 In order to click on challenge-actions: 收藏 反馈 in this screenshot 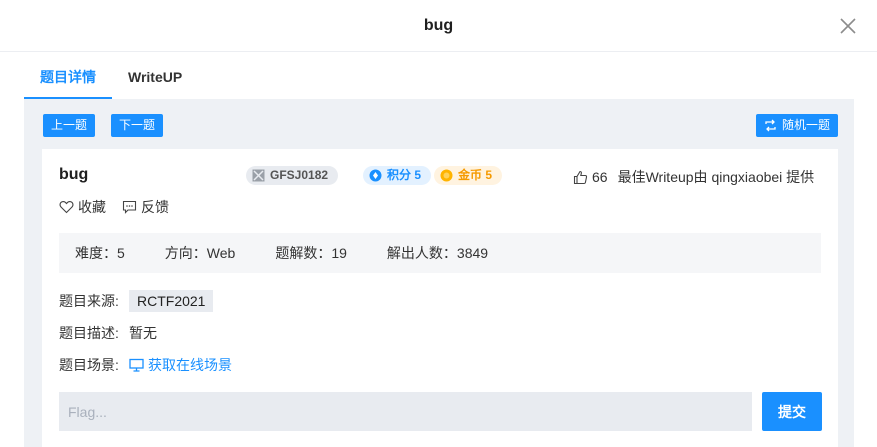, I will do `click(122, 207)`.